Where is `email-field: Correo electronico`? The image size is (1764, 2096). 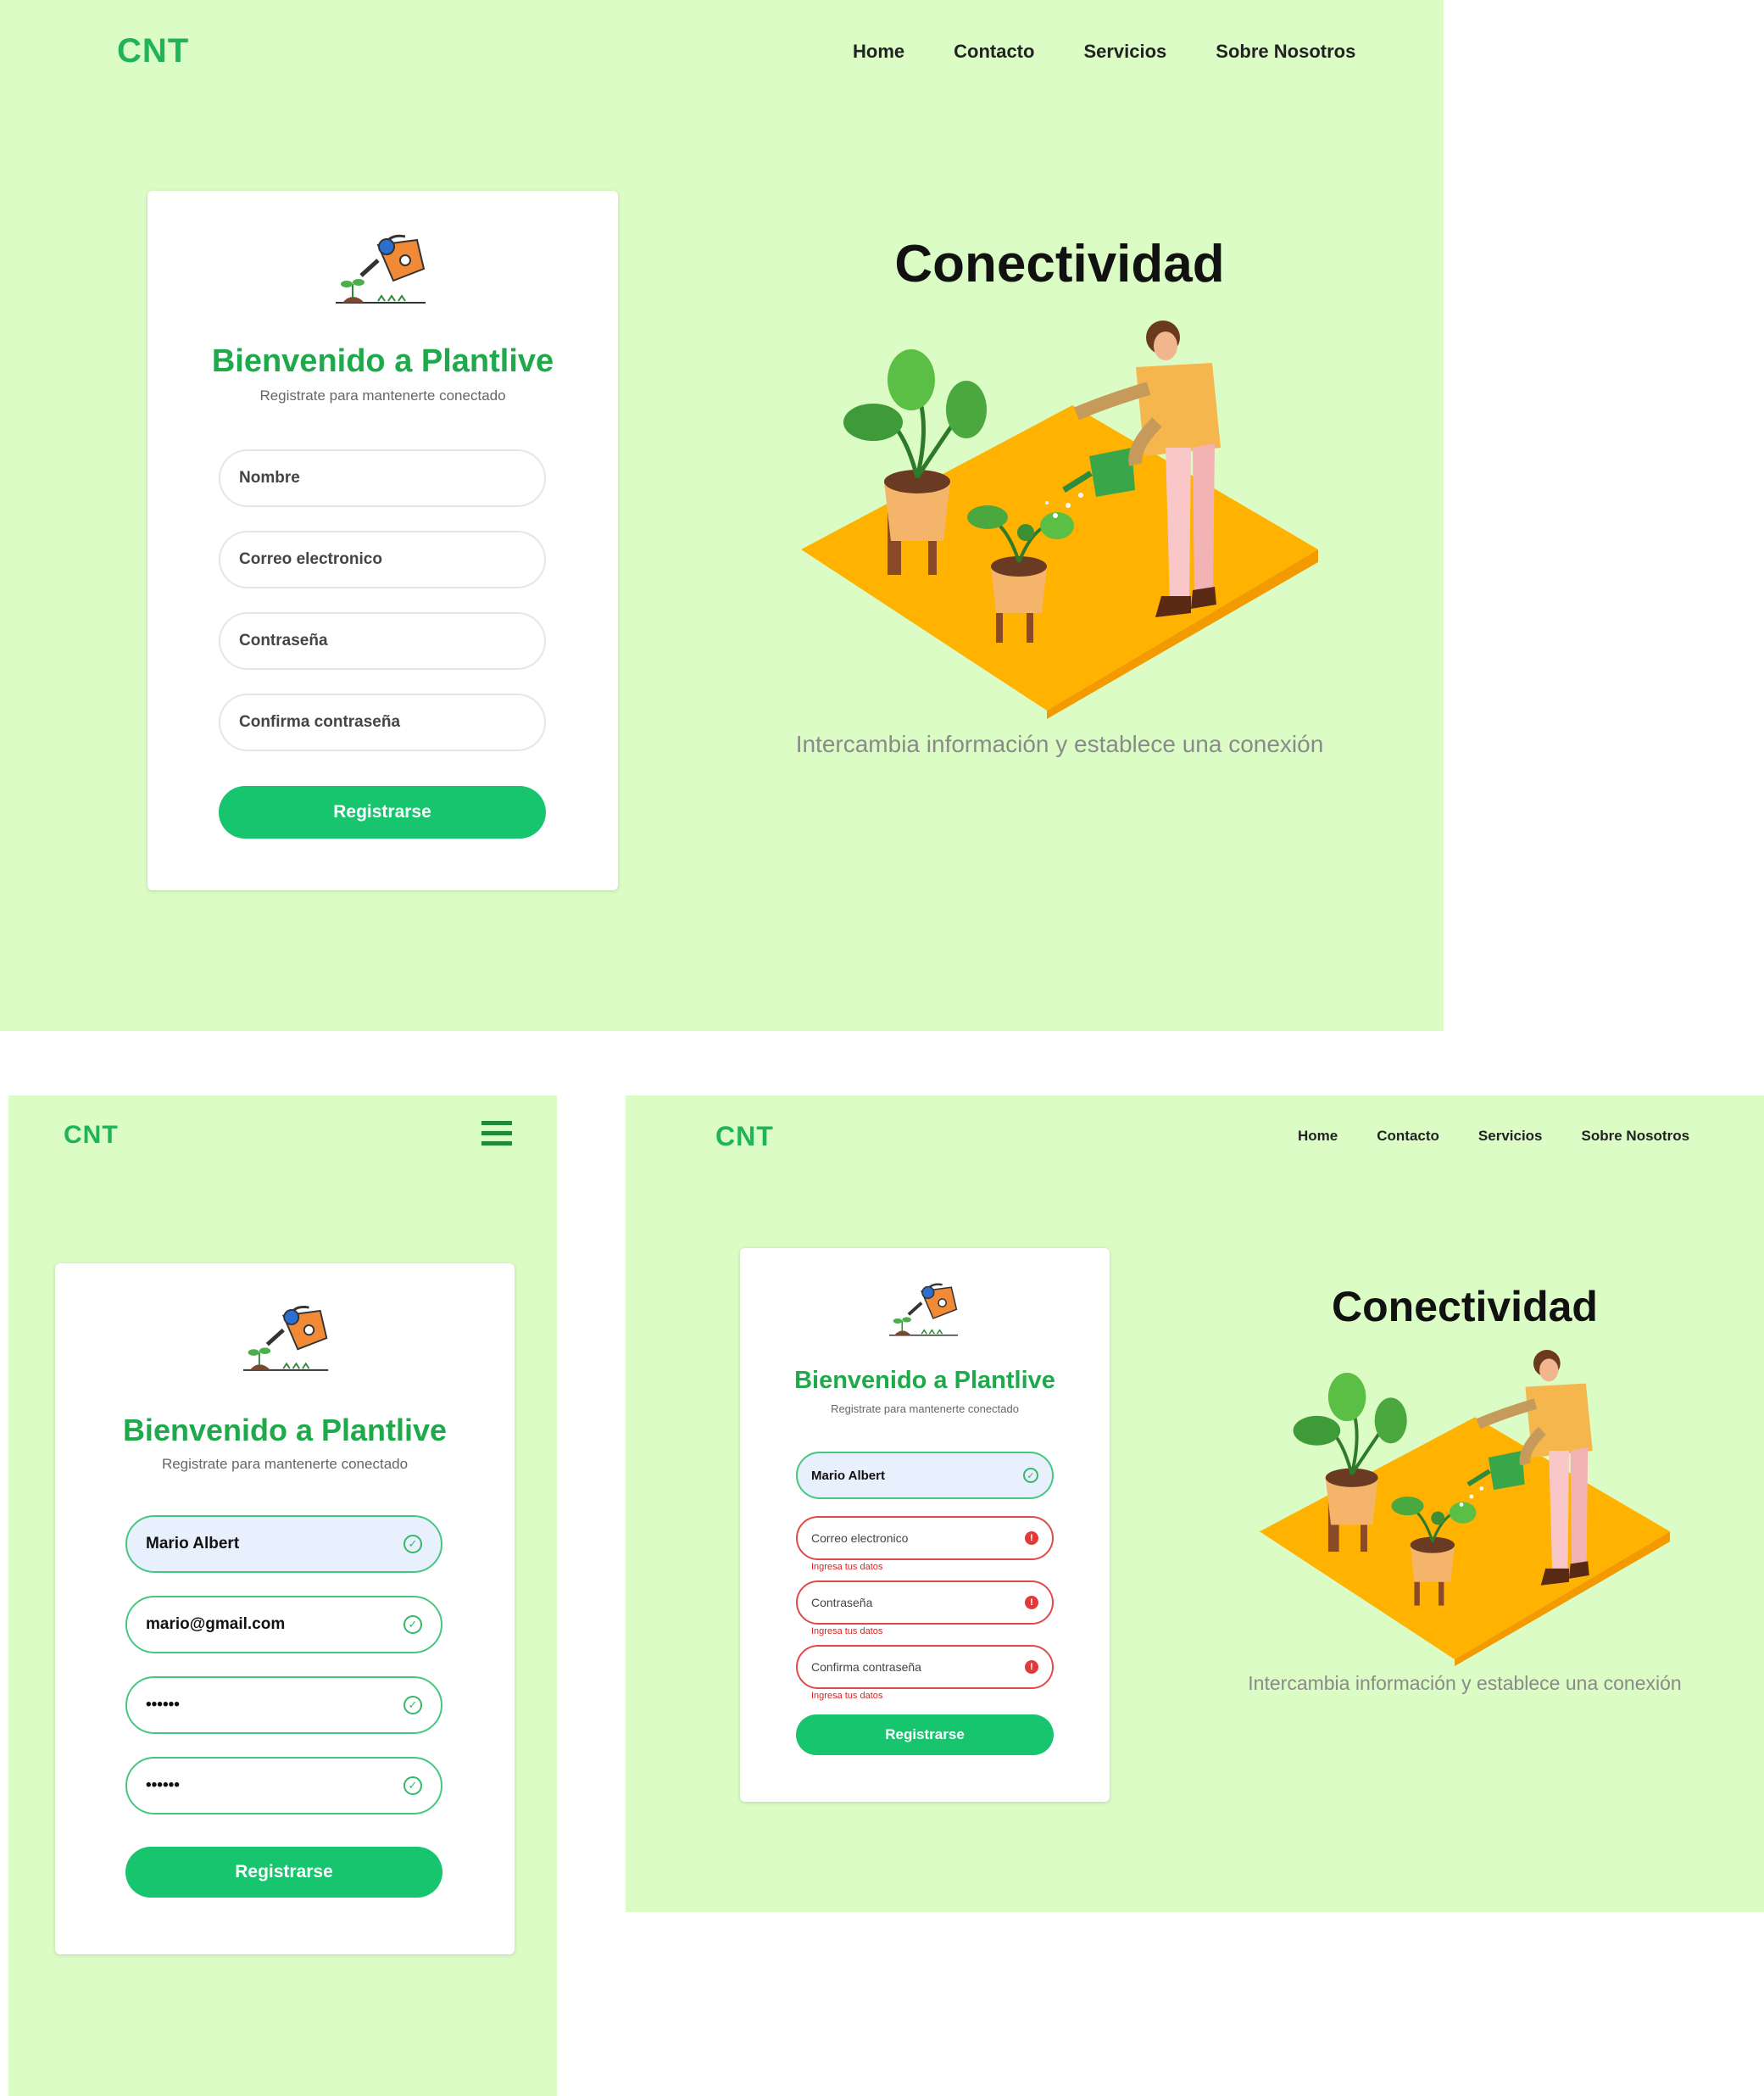 email-field: Correo electronico is located at coordinates (382, 559).